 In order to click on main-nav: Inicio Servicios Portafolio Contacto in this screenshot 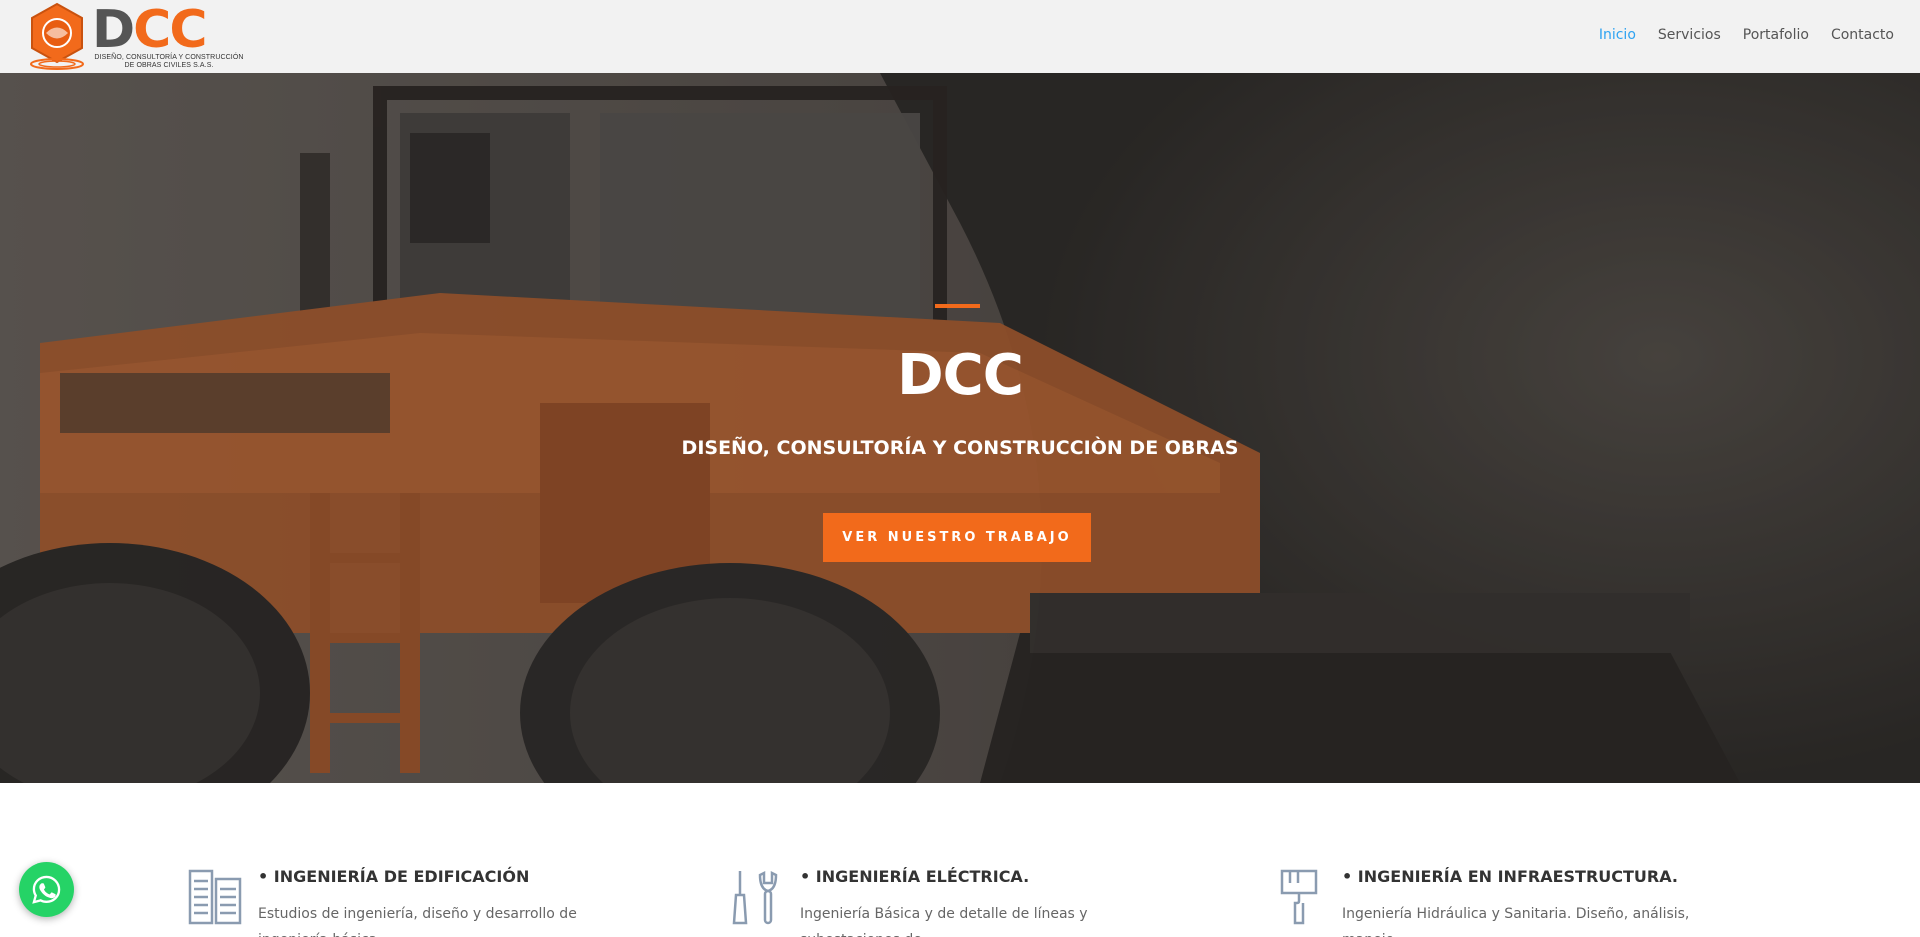, I will do `click(1735, 35)`.